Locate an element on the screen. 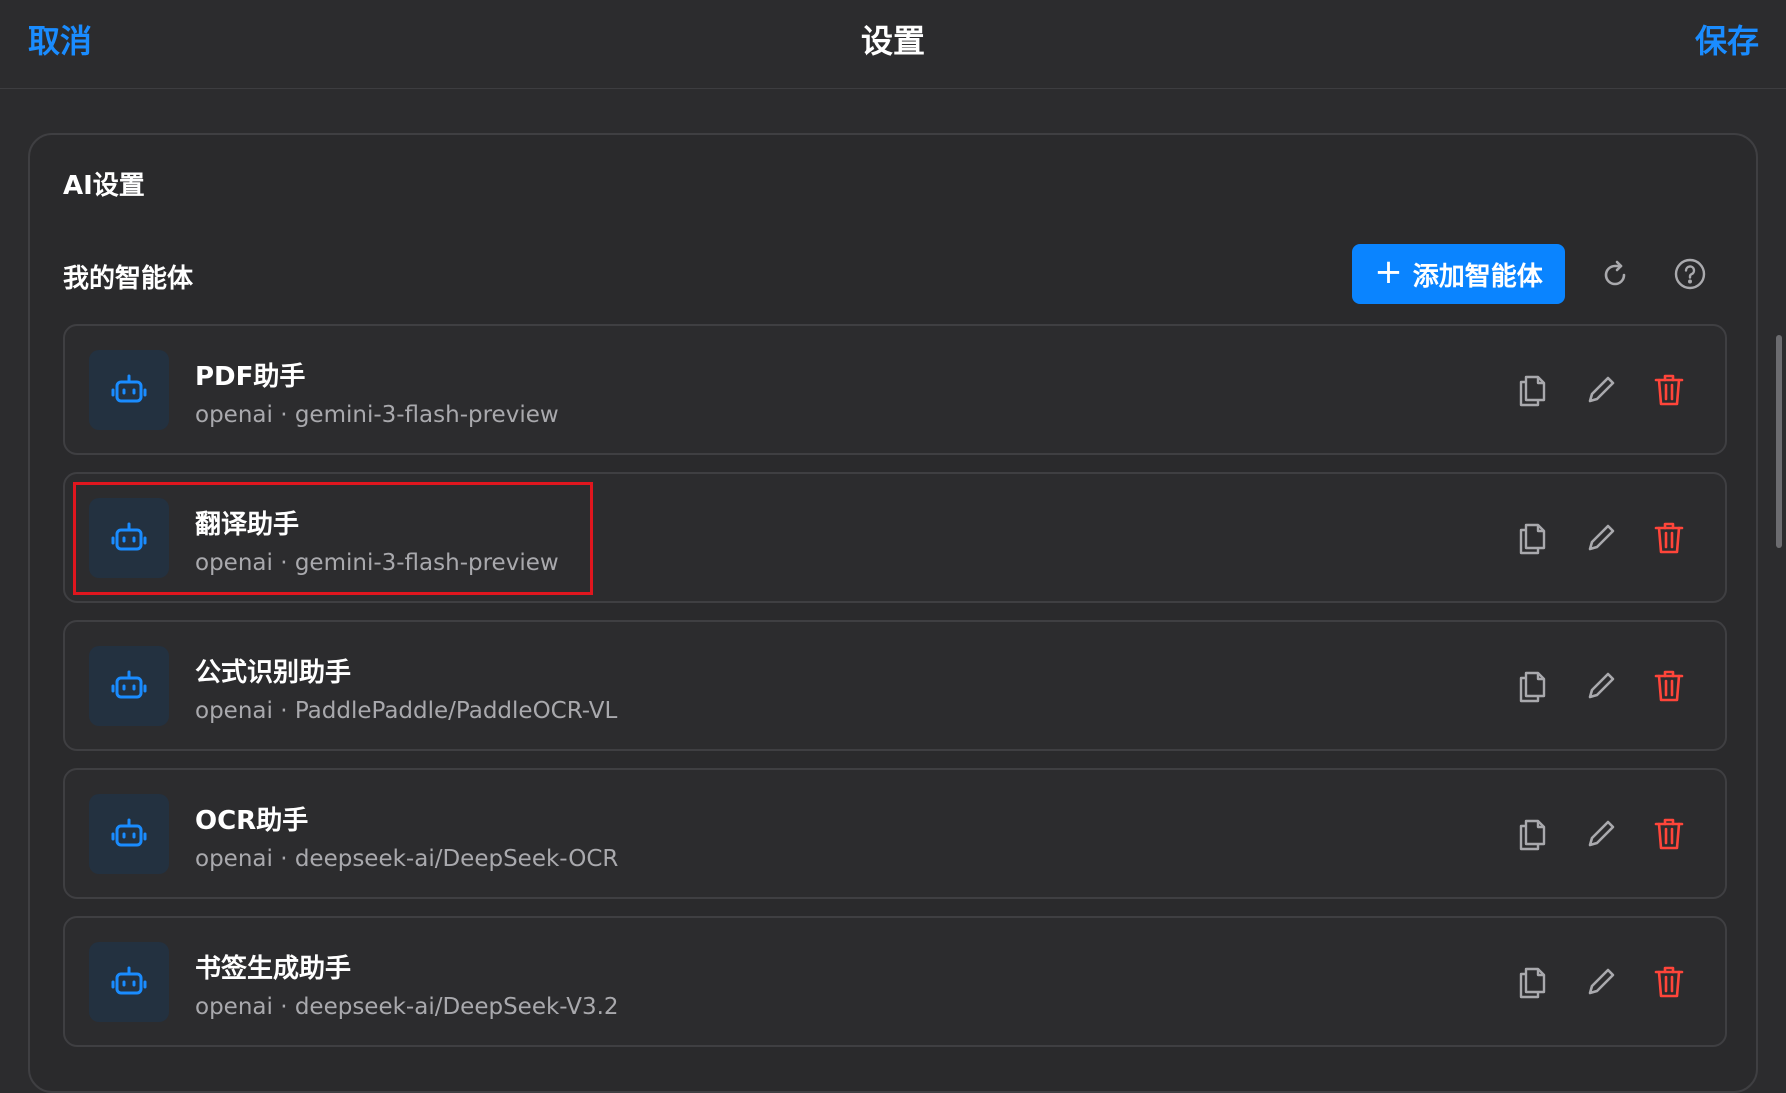 The image size is (1786, 1093). agent-card-1: PDF助手 openai · gemini-3-flash-preview is located at coordinates (895, 389).